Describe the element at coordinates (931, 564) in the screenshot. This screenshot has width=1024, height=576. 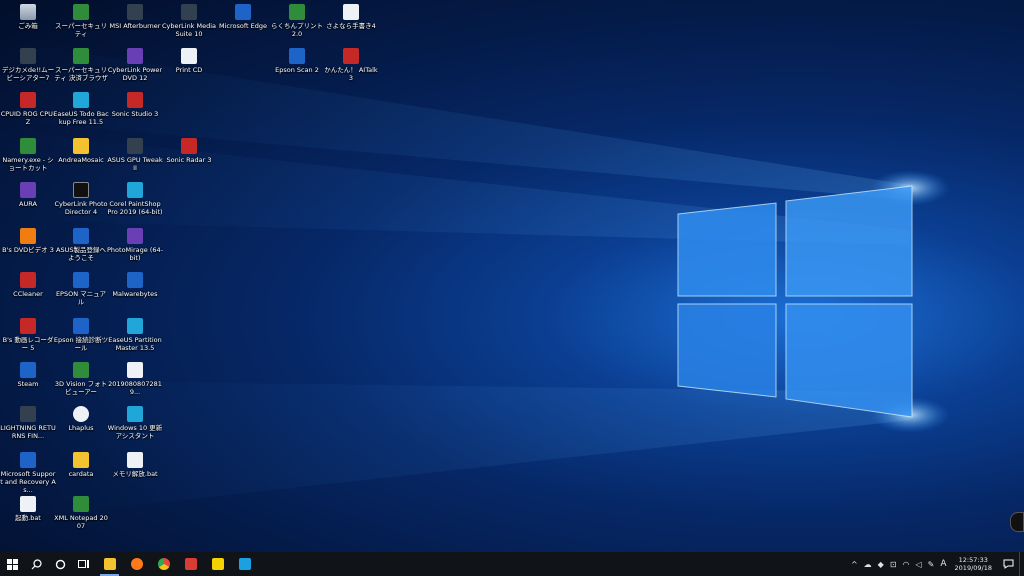
I see `pen-icon: ✎` at that location.